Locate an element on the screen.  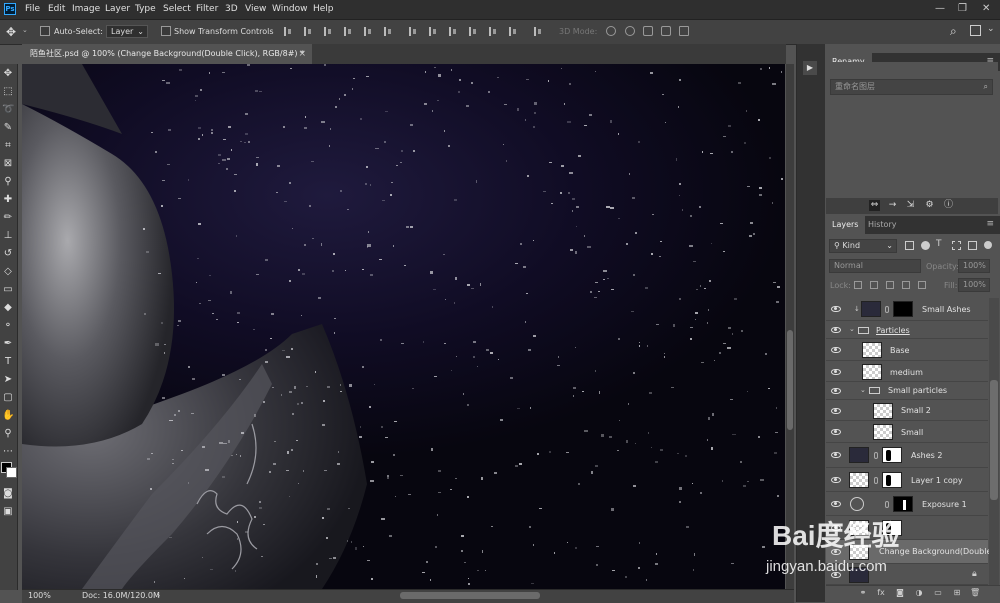
group-name: Particles is located at coordinates (893, 330).